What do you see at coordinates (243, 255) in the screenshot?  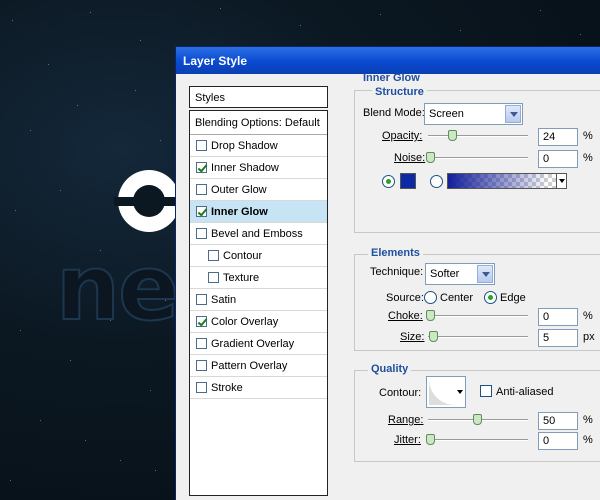 I see `style-item-label: Contour` at bounding box center [243, 255].